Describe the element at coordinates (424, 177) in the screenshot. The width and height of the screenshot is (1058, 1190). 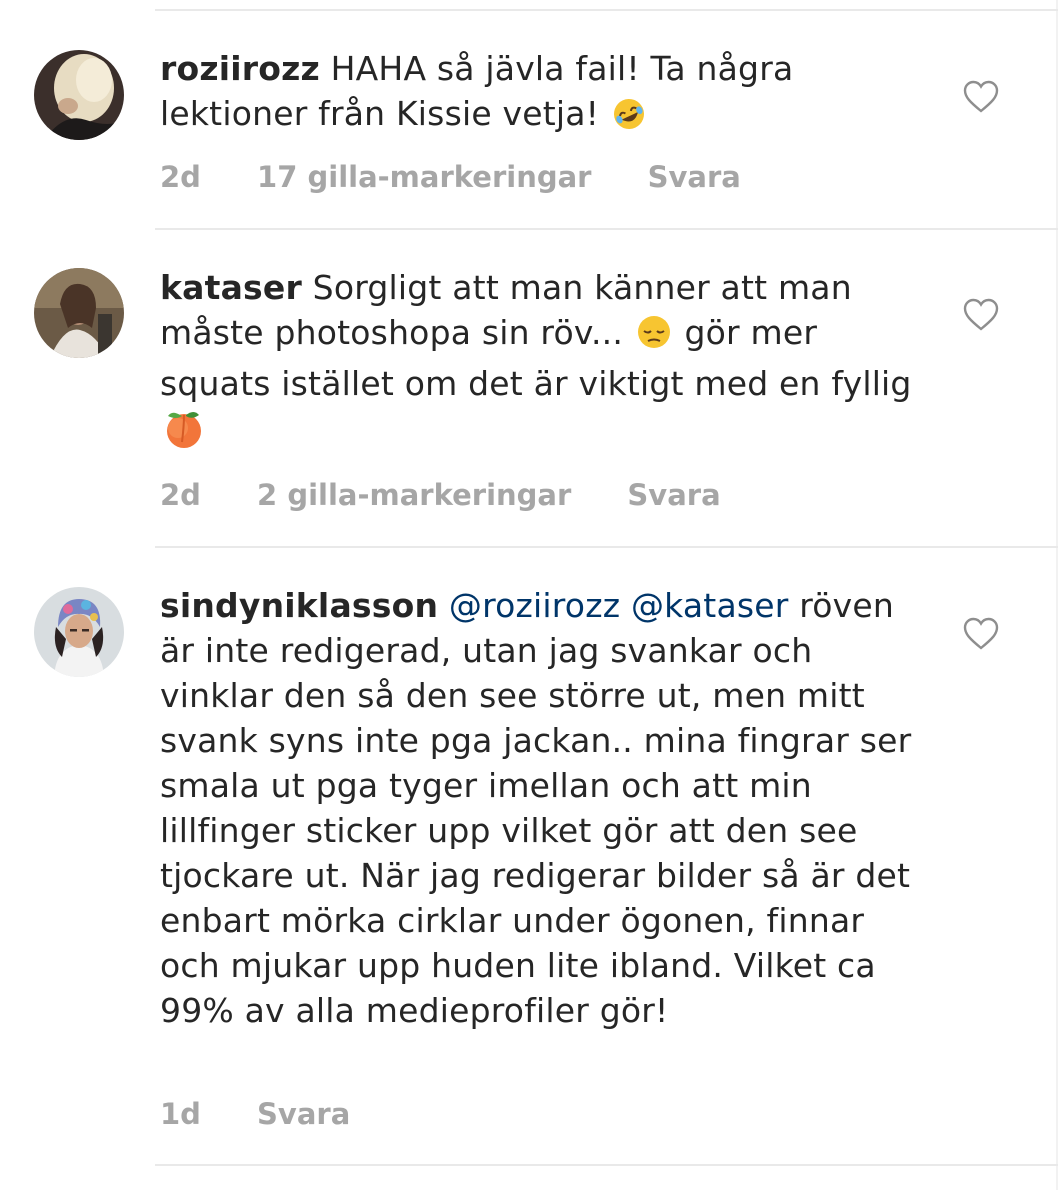
I see `likes-count-link: 17 gilla-markeringar` at that location.